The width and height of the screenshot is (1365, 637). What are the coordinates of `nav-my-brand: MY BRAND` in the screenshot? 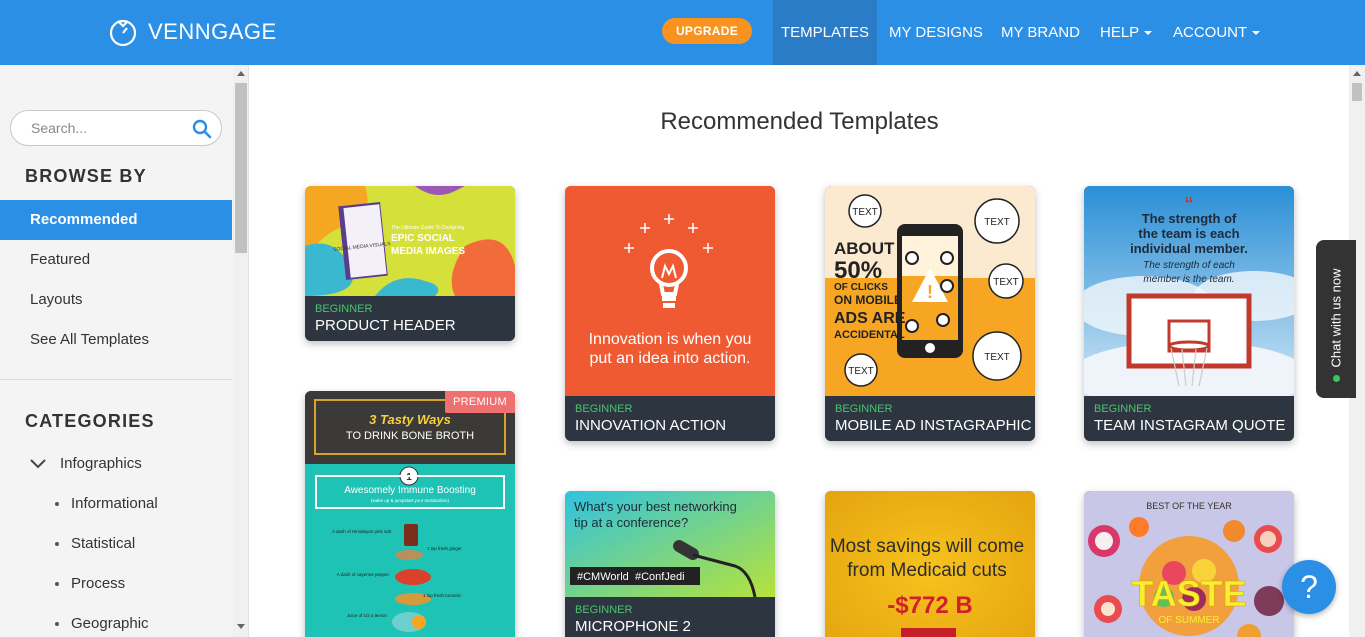 It's located at (1040, 32).